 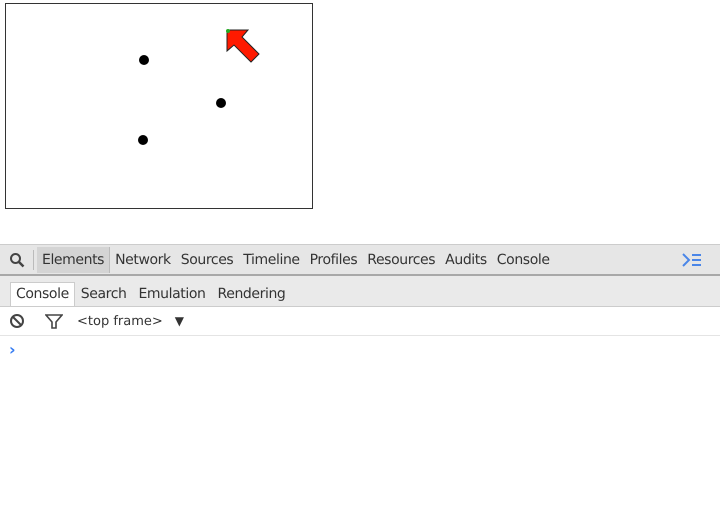 I want to click on panel-tab: Console, so click(x=523, y=259).